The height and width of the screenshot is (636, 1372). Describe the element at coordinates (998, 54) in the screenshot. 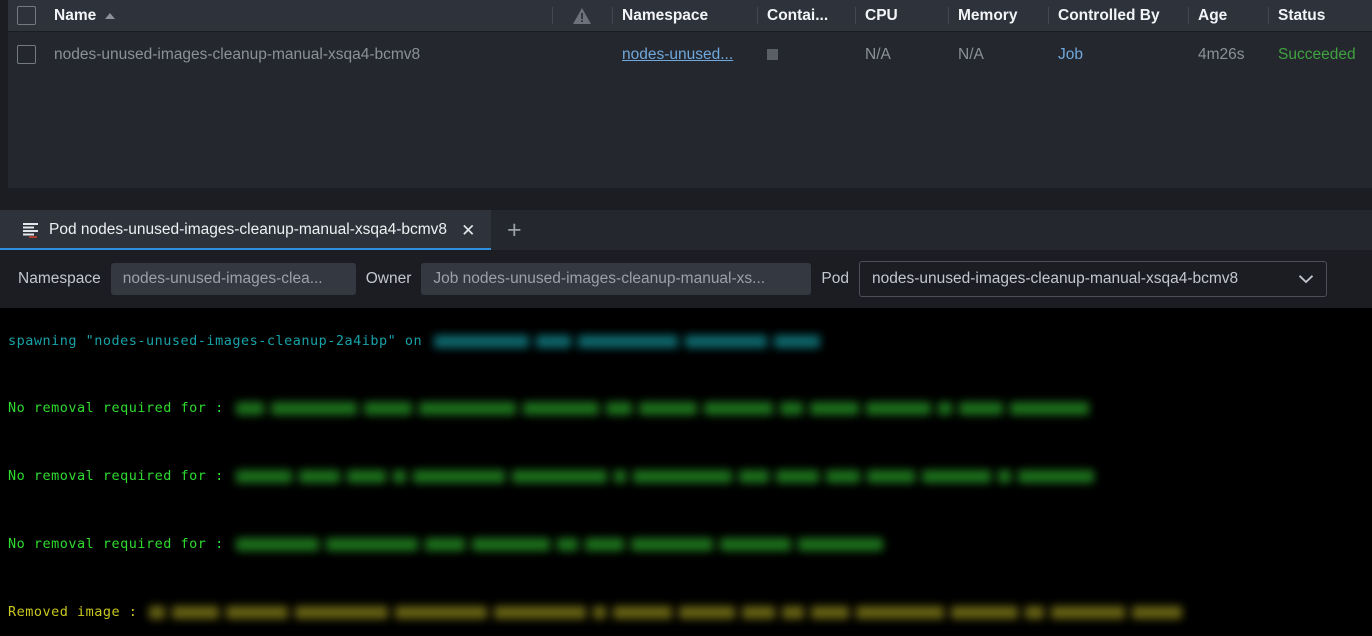

I see `cell-memory: N/A` at that location.